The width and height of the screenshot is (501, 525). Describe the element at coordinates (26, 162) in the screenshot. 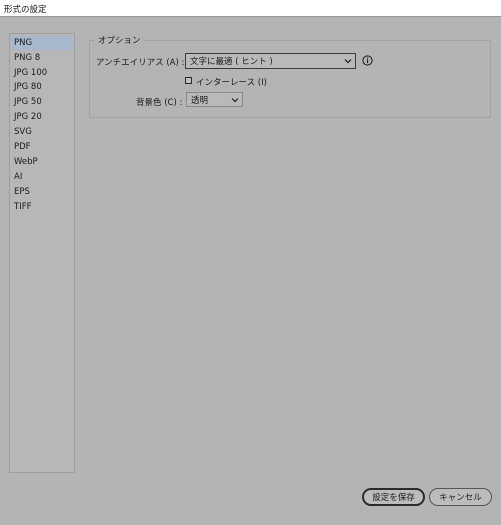

I see `format-item-label: WebP` at that location.